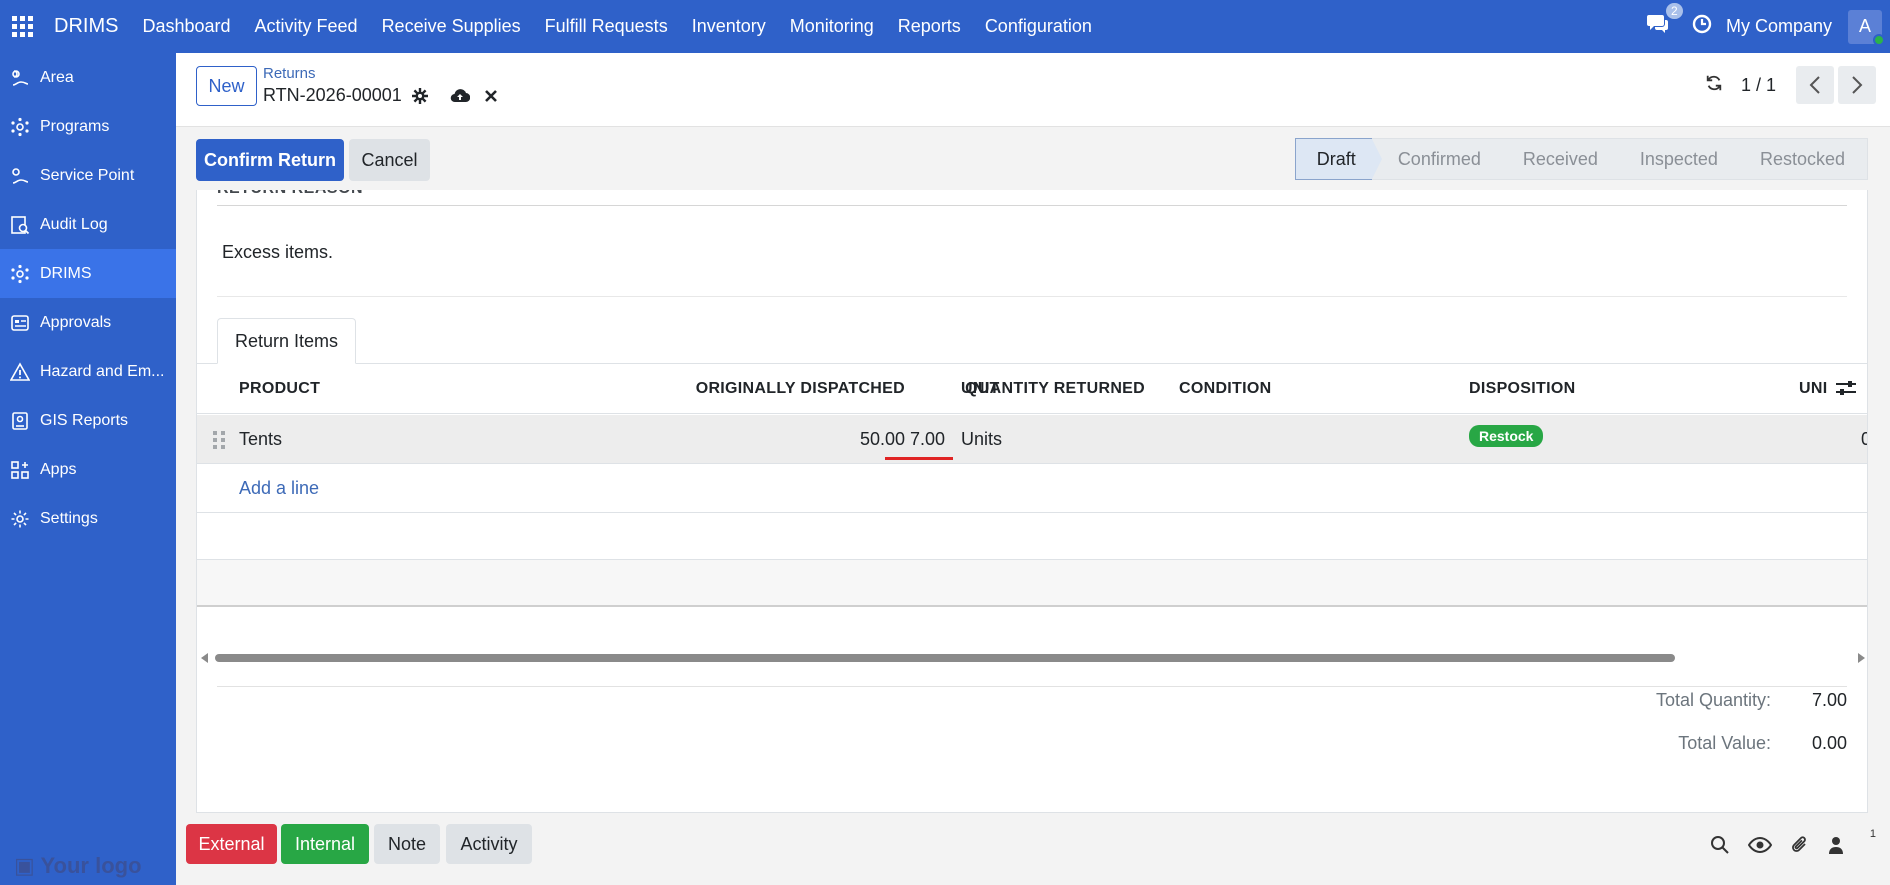  What do you see at coordinates (325, 844) in the screenshot?
I see `internal-note-button: Internal` at bounding box center [325, 844].